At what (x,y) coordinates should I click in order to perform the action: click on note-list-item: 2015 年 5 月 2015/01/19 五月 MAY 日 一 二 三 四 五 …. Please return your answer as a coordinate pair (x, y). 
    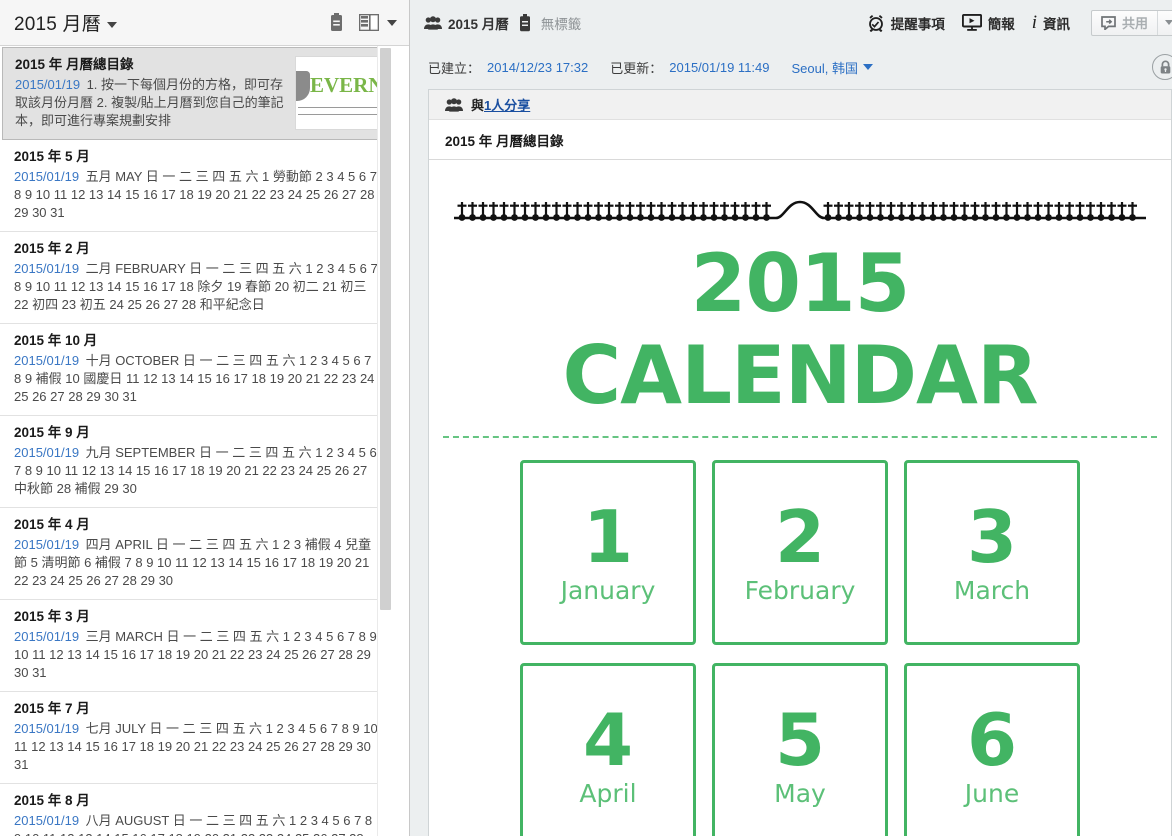
    Looking at the image, I should click on (196, 186).